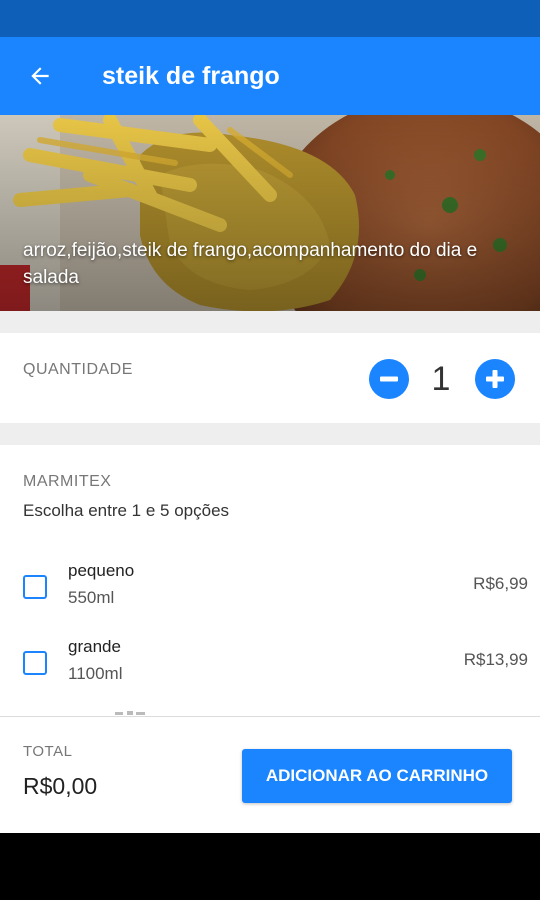 The width and height of the screenshot is (540, 900). I want to click on option-item-pequeno: pequeno 550ml R$6,99, so click(270, 593).